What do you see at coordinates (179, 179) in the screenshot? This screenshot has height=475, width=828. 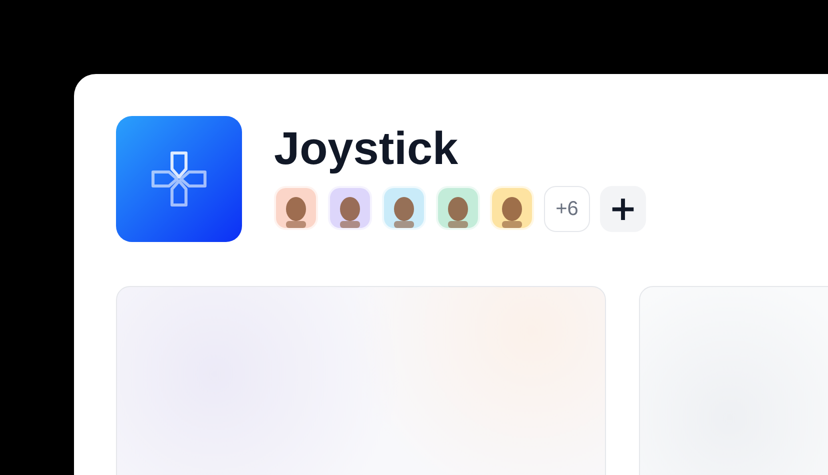 I see `dpad-icon` at bounding box center [179, 179].